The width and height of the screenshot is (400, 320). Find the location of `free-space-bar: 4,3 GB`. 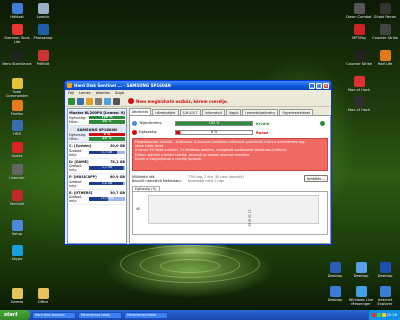

free-space-bar: 4,3 GB is located at coordinates (107, 152).